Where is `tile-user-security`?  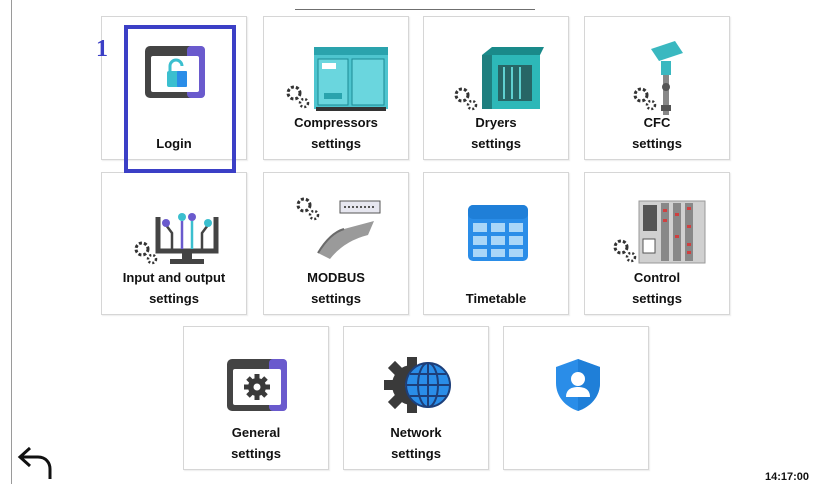
tile-user-security is located at coordinates (576, 398).